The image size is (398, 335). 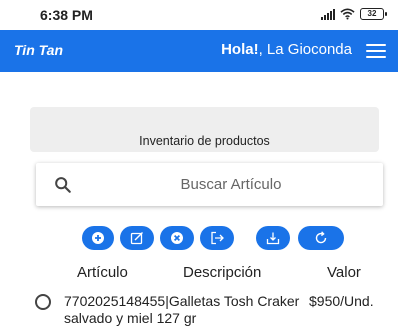 What do you see at coordinates (199, 51) in the screenshot?
I see `app-bar: Tin Tan Hola!, La Gioconda` at bounding box center [199, 51].